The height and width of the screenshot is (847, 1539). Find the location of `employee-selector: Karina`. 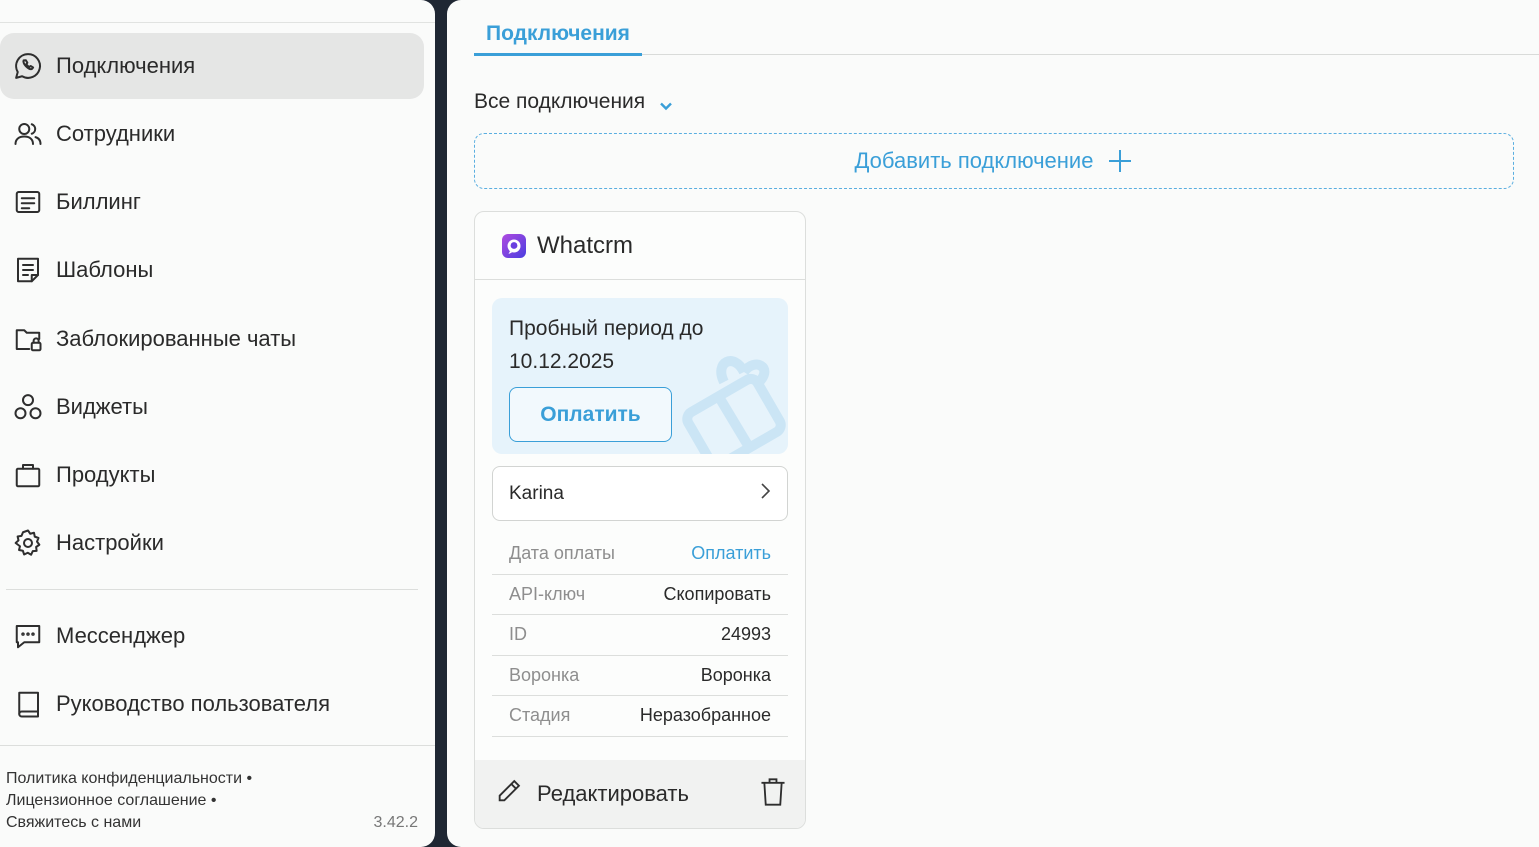

employee-selector: Karina is located at coordinates (640, 493).